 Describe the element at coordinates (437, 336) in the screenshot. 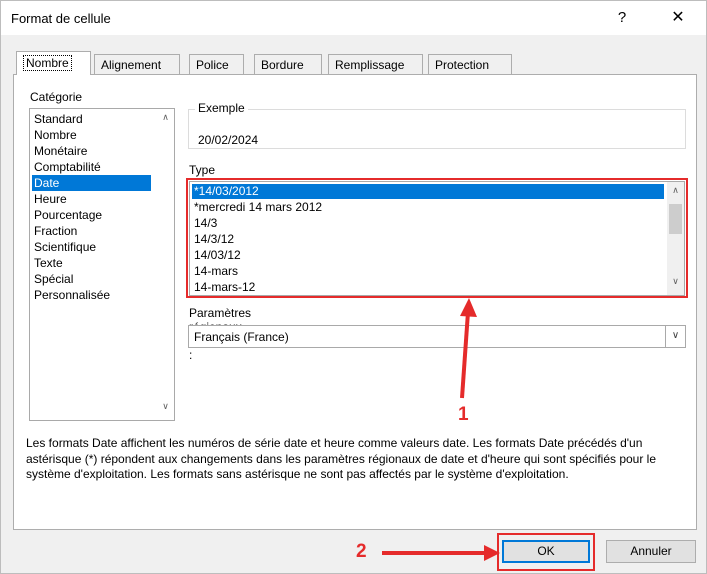

I see `locale-select: Français (France) ∨` at that location.